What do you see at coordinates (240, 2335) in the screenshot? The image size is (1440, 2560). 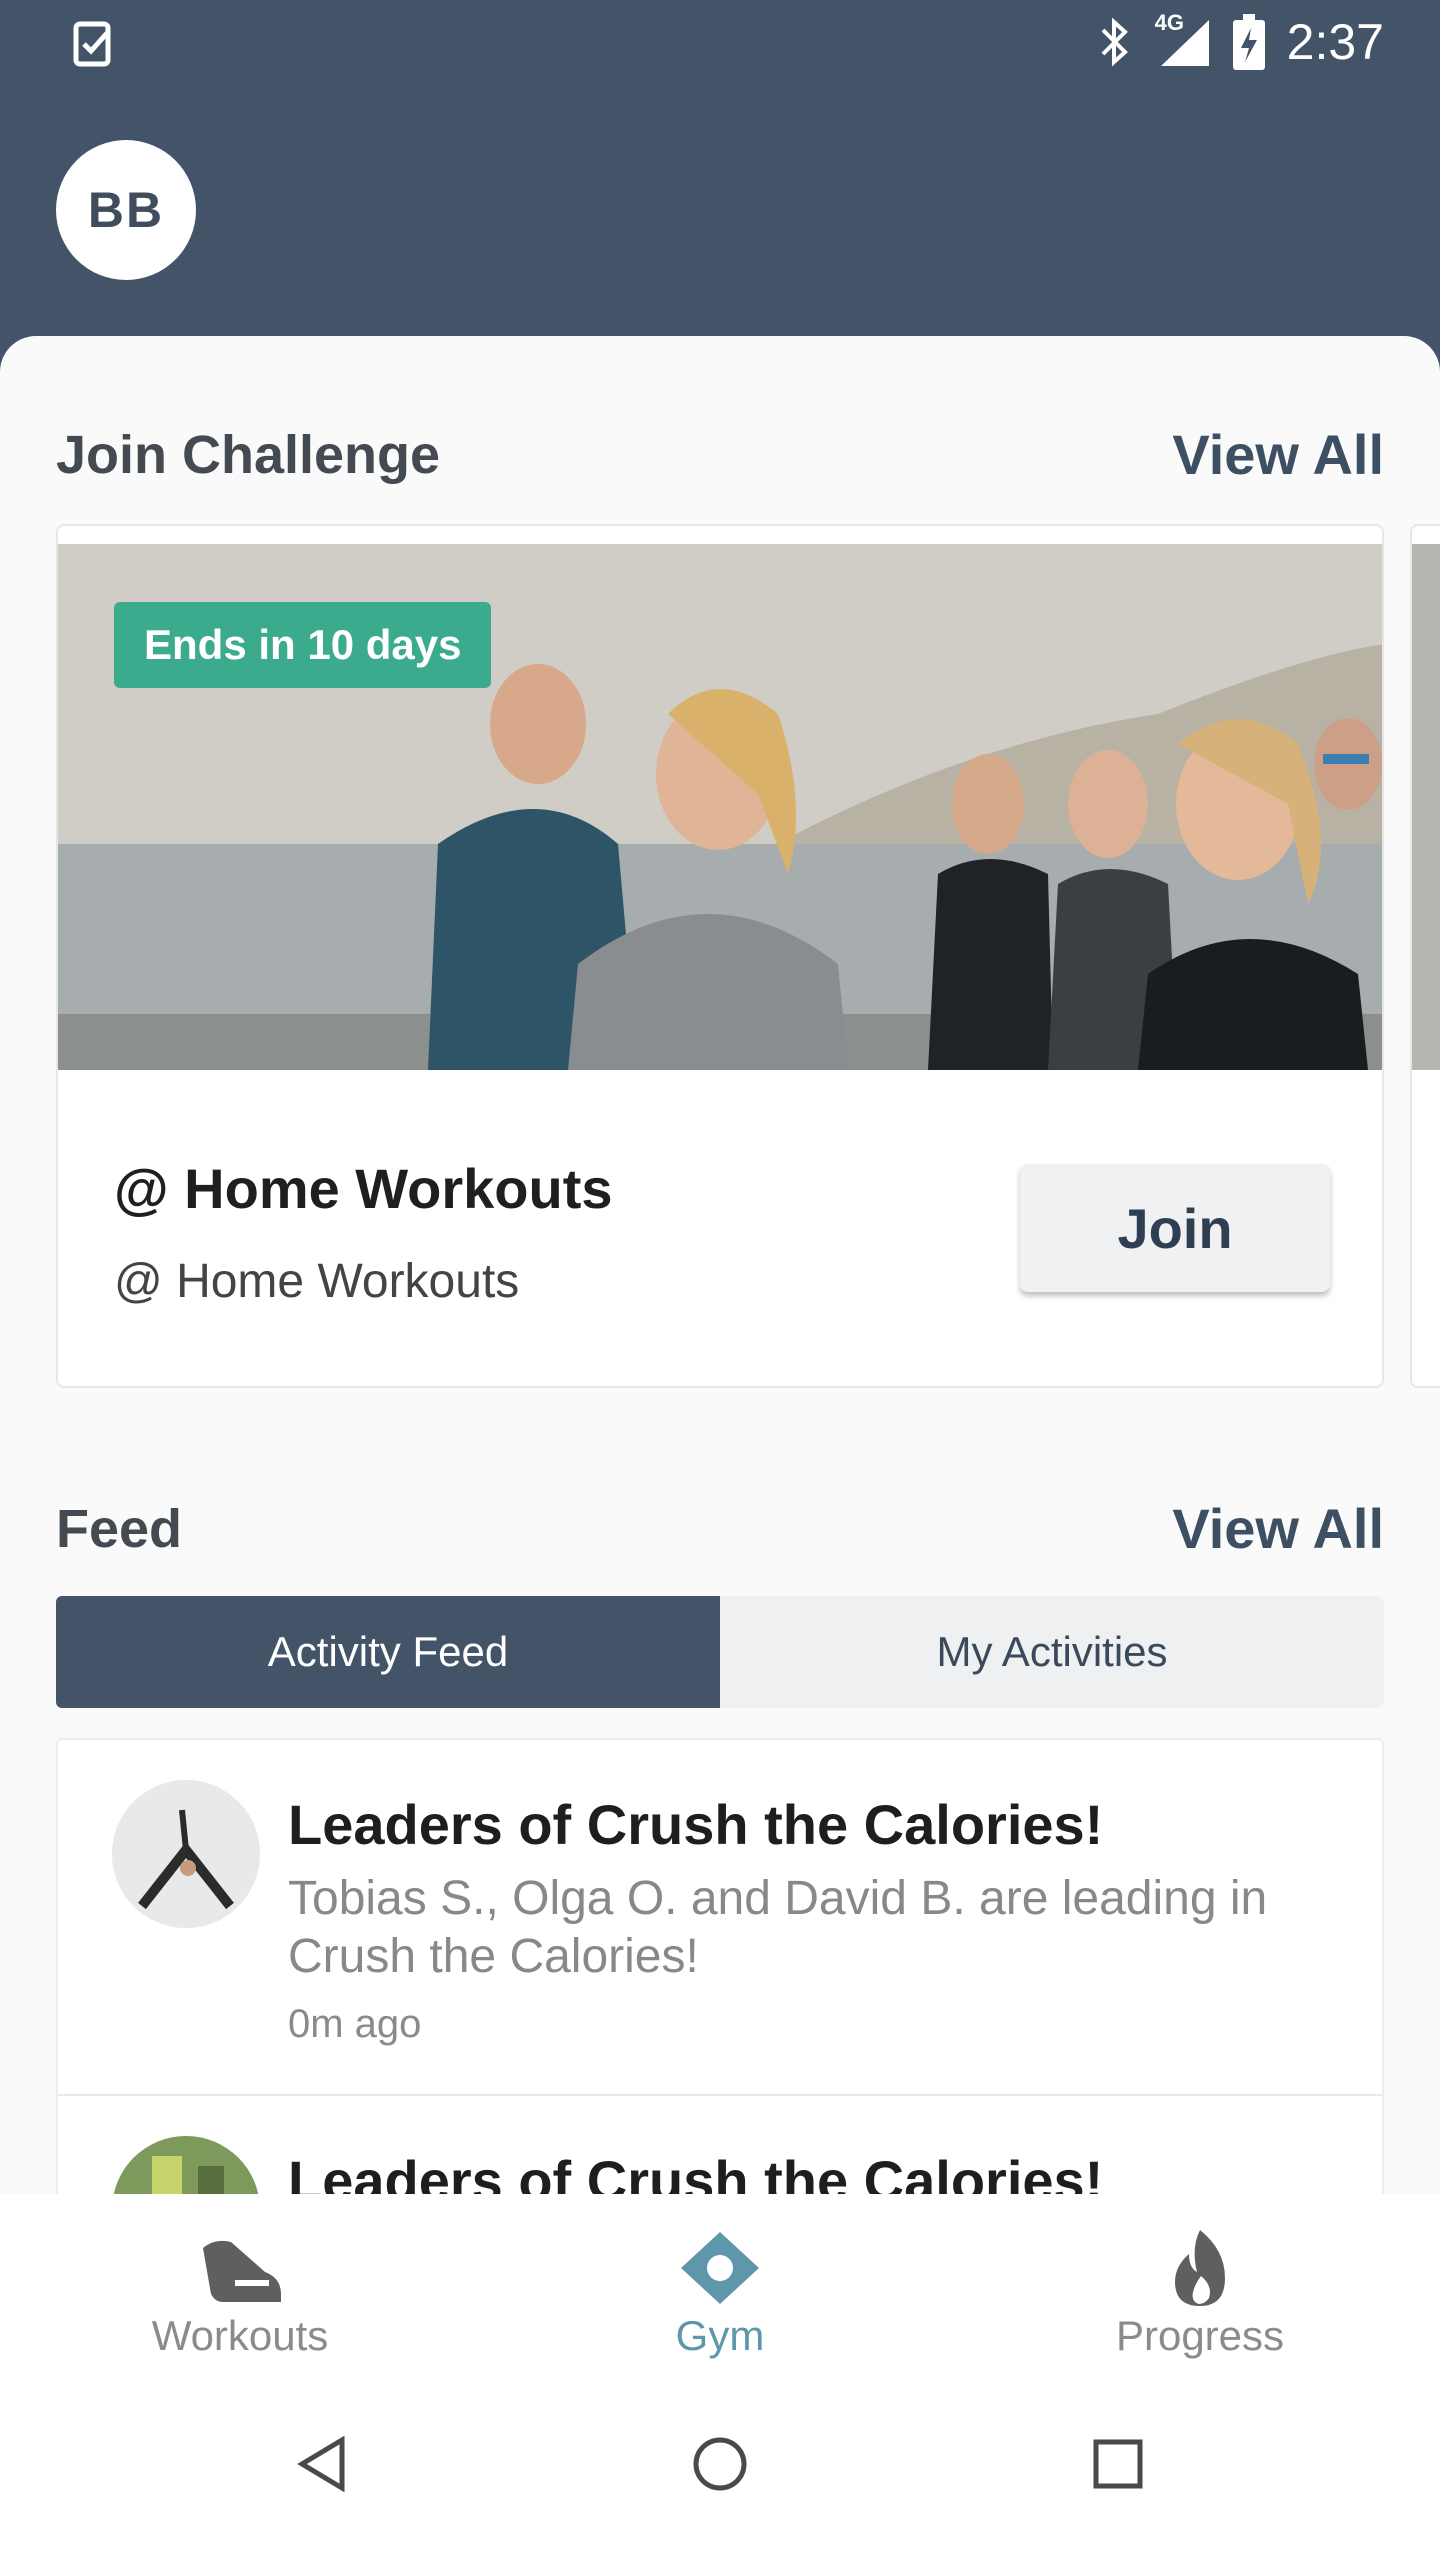 I see `nav-workouts-label: Workouts` at bounding box center [240, 2335].